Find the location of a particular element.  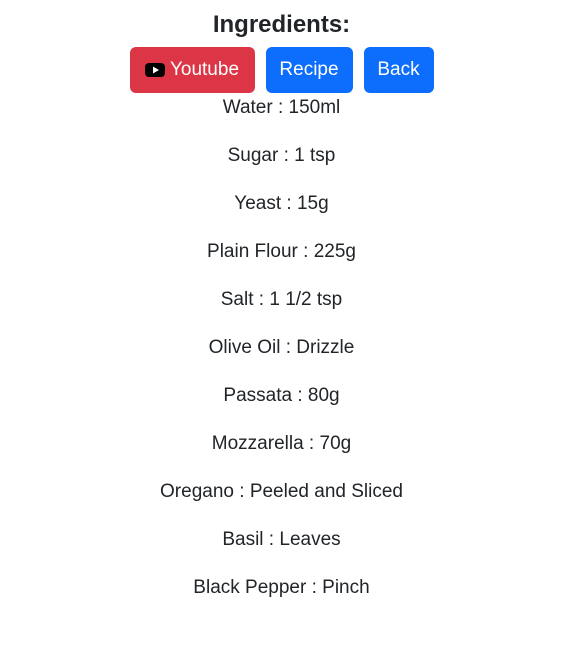

ingredient-item: Olive Oil : Drizzle is located at coordinates (281, 347).